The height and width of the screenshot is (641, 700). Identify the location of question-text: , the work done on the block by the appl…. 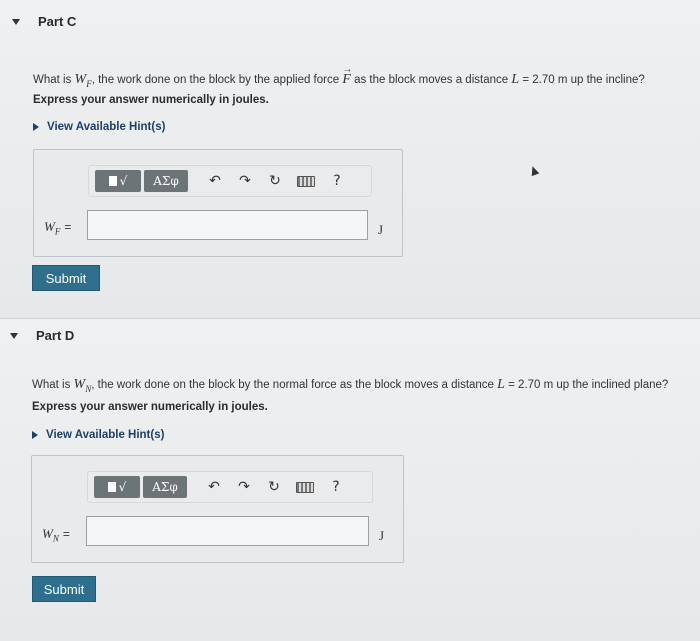
(217, 80).